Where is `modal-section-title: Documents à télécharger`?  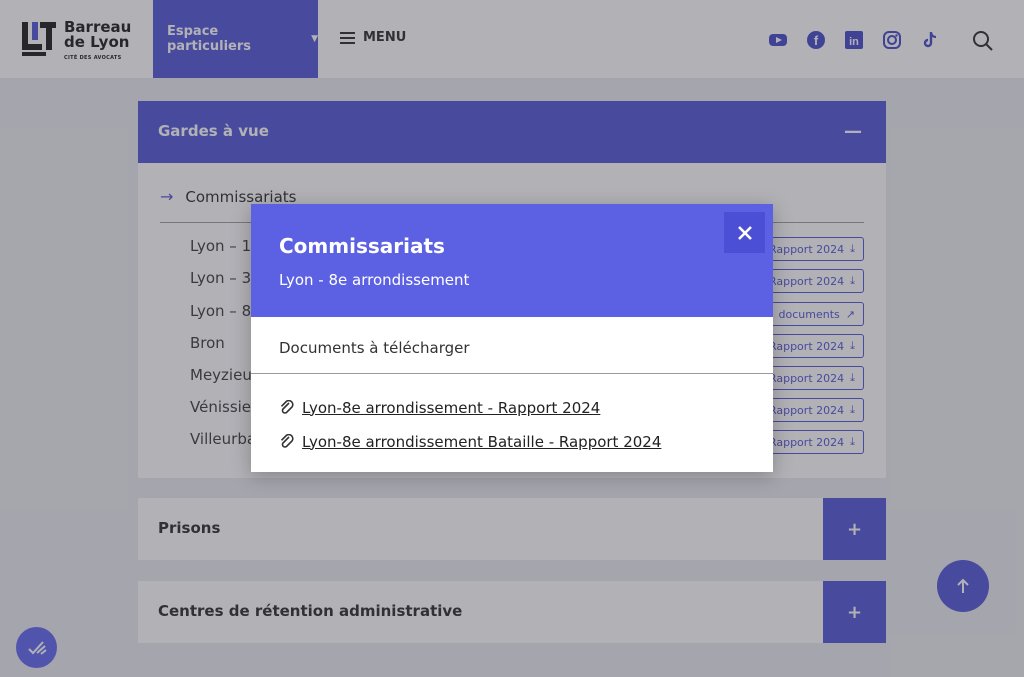 modal-section-title: Documents à télécharger is located at coordinates (512, 345).